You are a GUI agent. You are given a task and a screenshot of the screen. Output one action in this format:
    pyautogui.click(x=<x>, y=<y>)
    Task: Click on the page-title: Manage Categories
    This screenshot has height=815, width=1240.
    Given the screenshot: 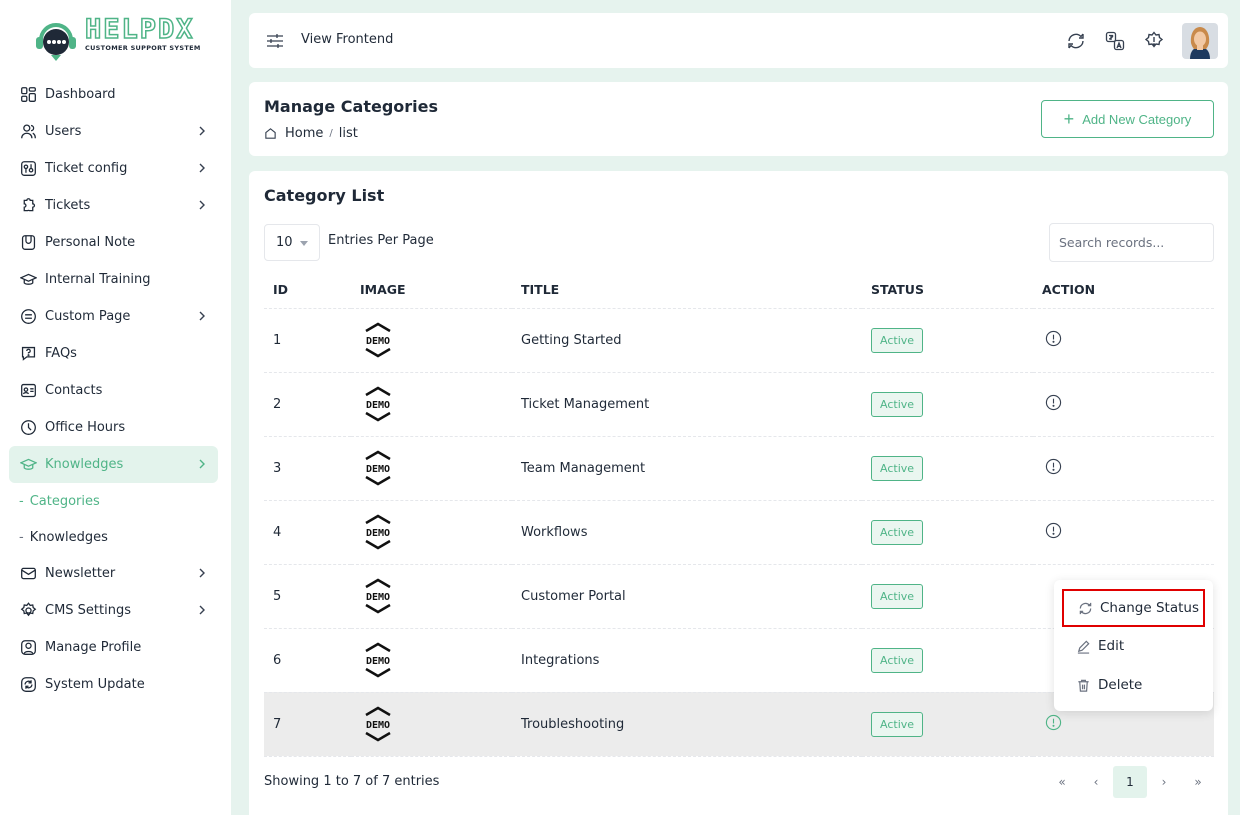 What is the action you would take?
    pyautogui.click(x=351, y=106)
    